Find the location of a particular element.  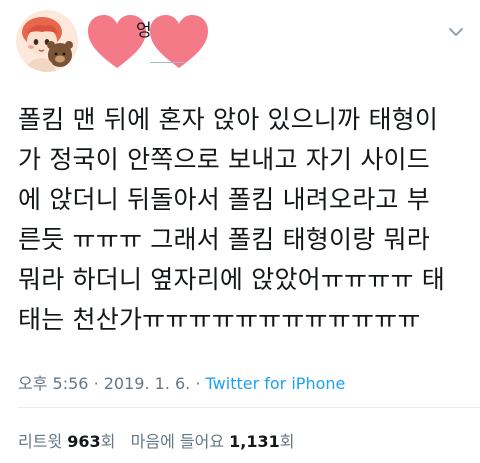

chevron-down-icon is located at coordinates (456, 32).